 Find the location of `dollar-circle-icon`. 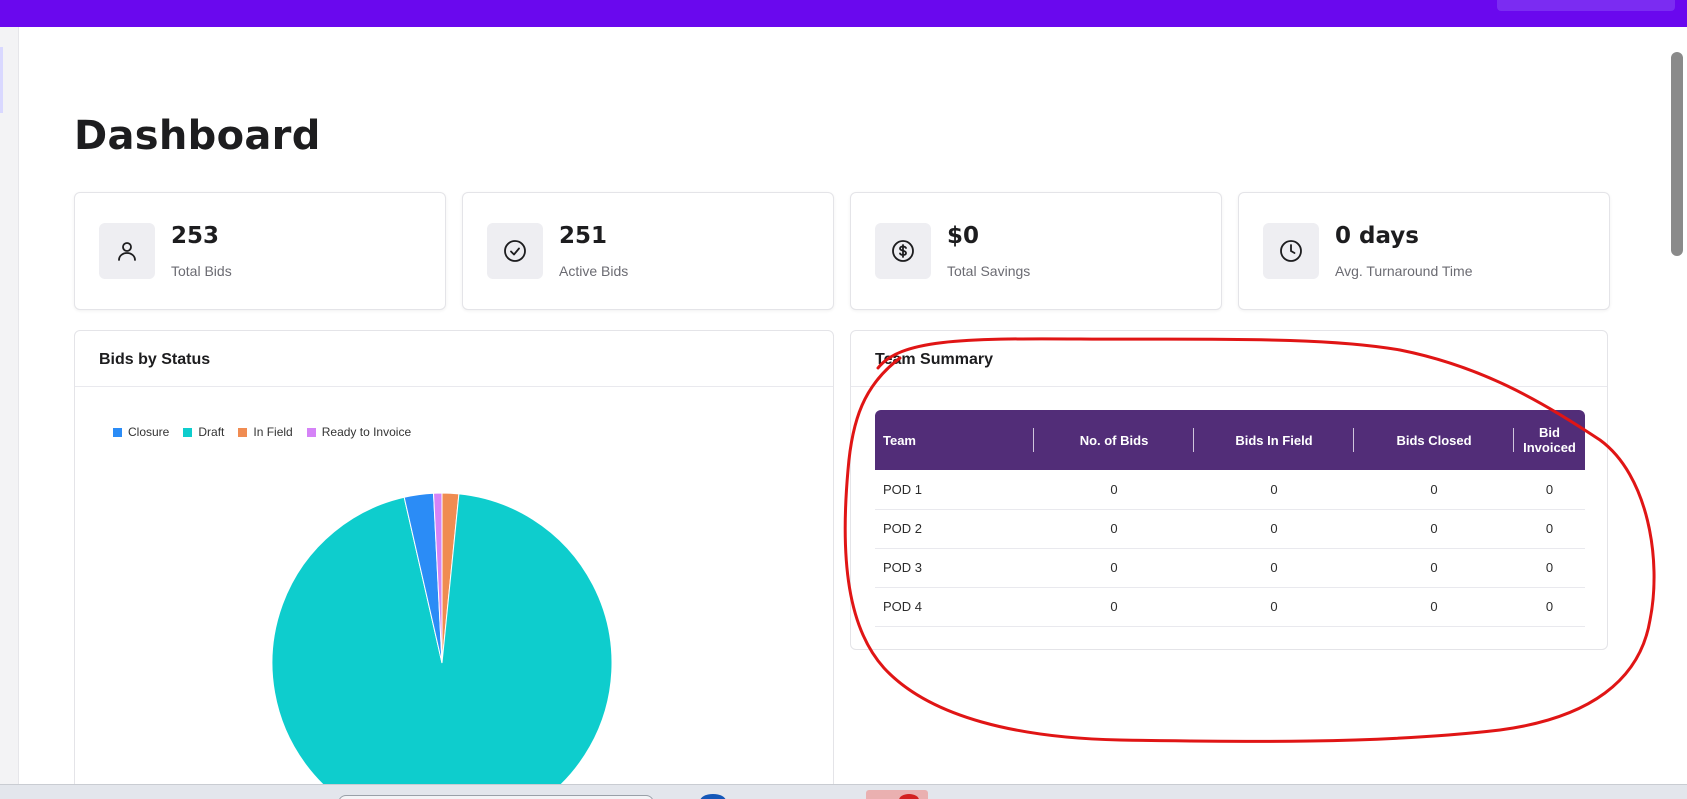

dollar-circle-icon is located at coordinates (903, 251).